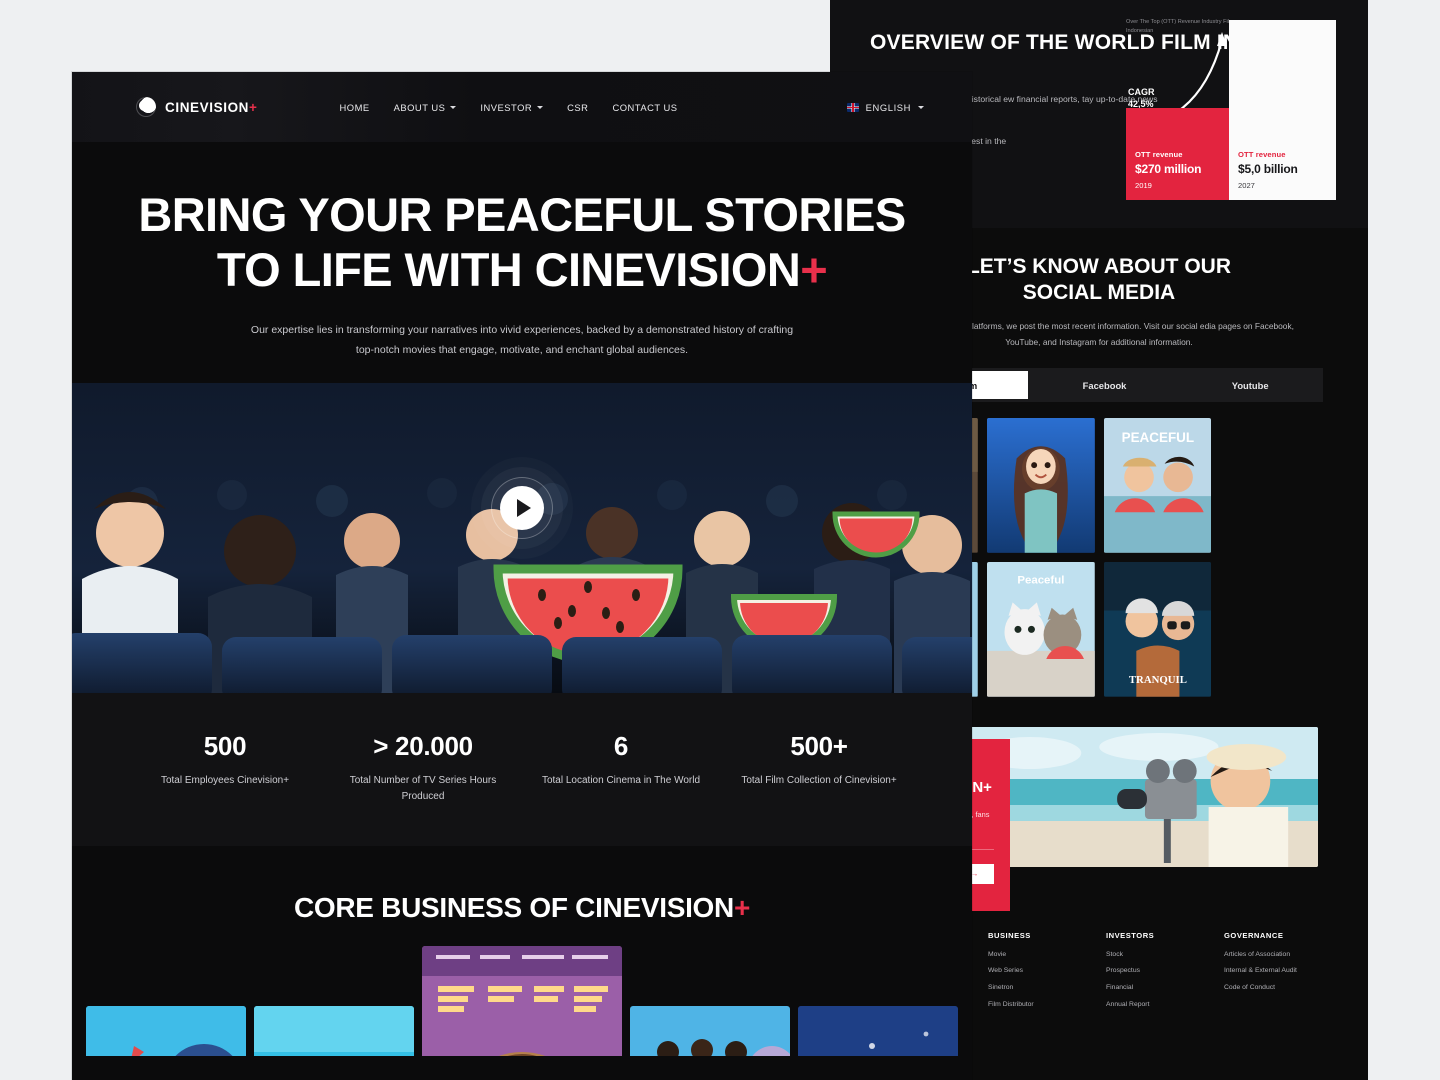 The image size is (1440, 1080). I want to click on play-icon, so click(524, 507).